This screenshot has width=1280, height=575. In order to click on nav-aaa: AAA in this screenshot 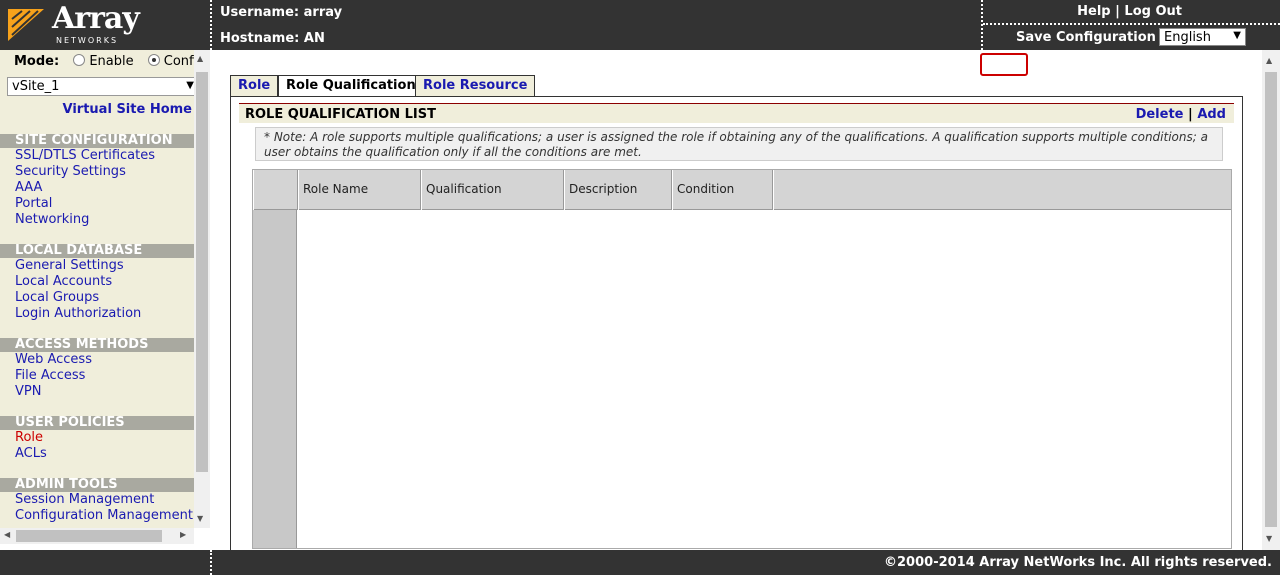, I will do `click(28, 188)`.